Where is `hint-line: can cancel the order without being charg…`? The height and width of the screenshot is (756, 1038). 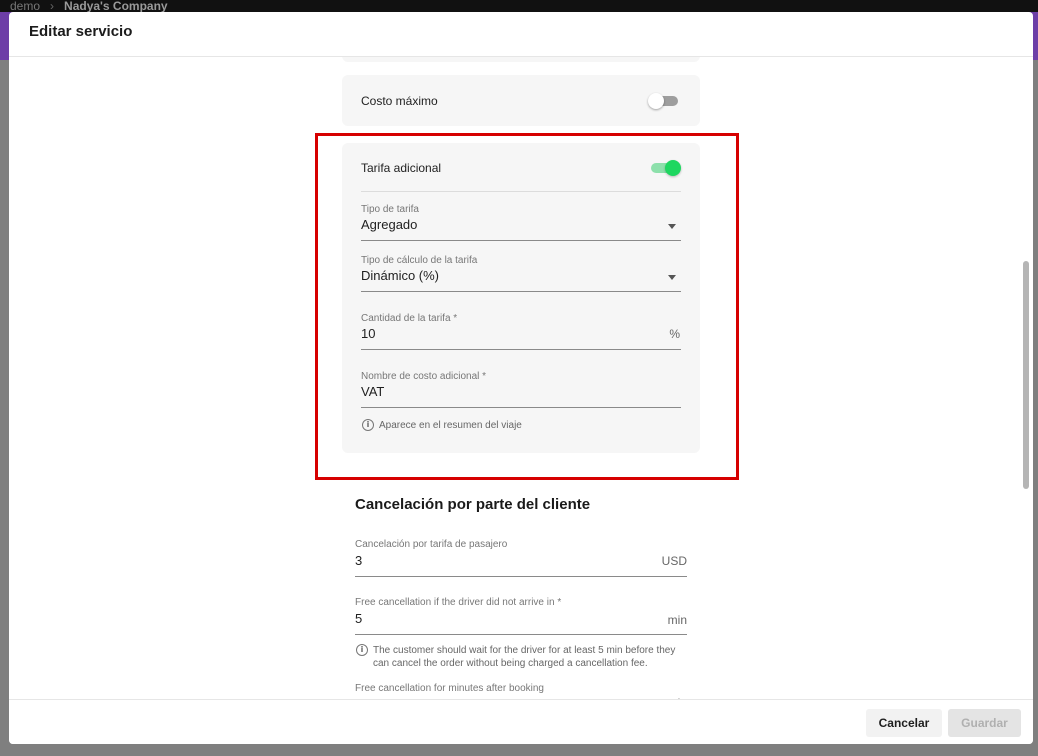 hint-line: can cancel the order without being charg… is located at coordinates (510, 663).